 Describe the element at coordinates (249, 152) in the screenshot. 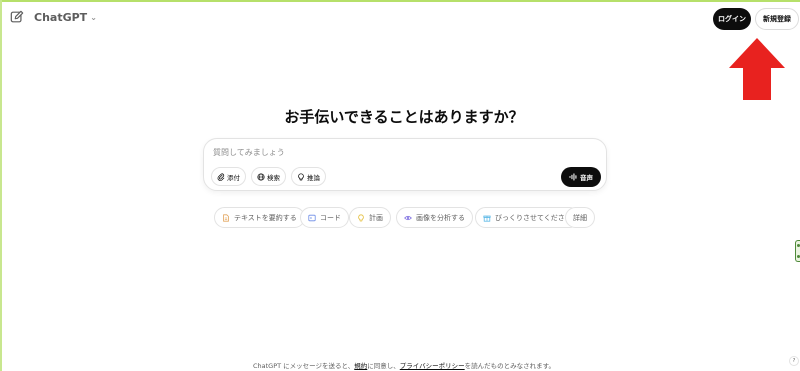

I see `message-input: 質問してみましょう` at that location.